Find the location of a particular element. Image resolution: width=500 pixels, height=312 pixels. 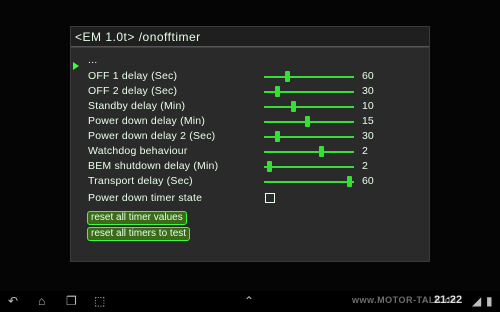

menu-row-power-down-delay-2: Power down delay 2 (Sec) 30 is located at coordinates (257, 137).